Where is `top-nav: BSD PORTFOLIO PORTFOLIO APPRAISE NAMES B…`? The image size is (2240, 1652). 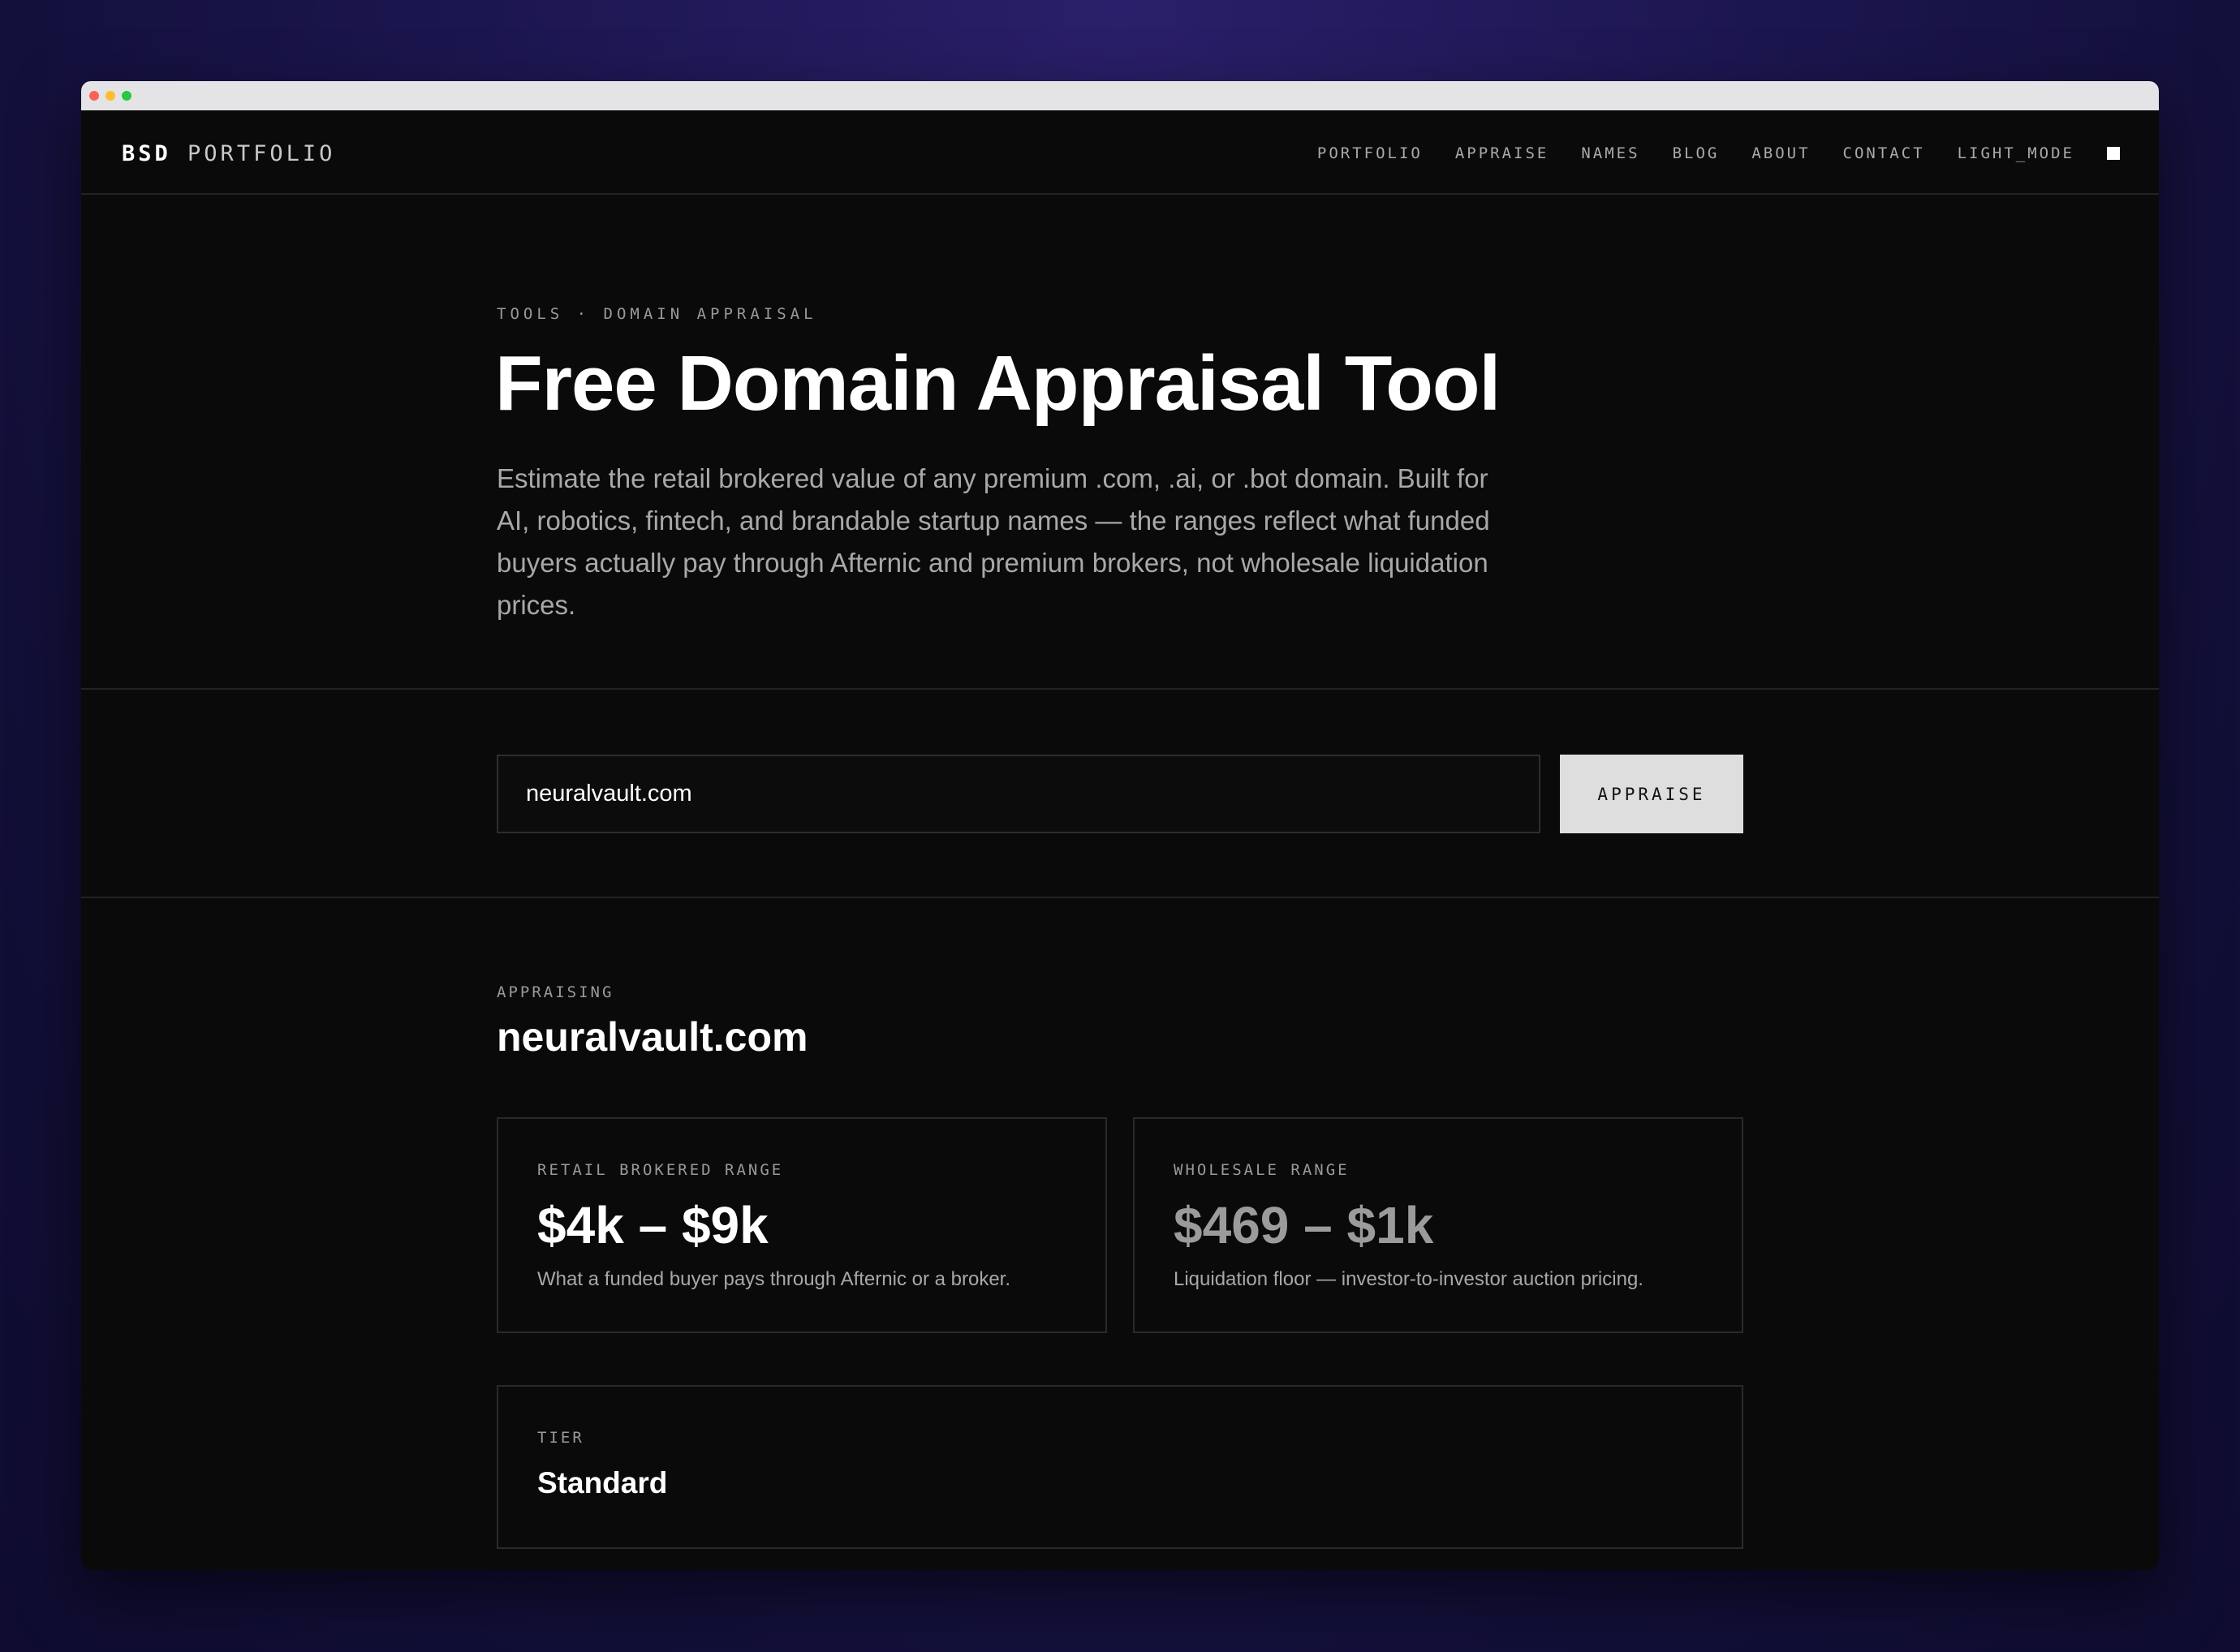 top-nav: BSD PORTFOLIO PORTFOLIO APPRAISE NAMES B… is located at coordinates (1120, 152).